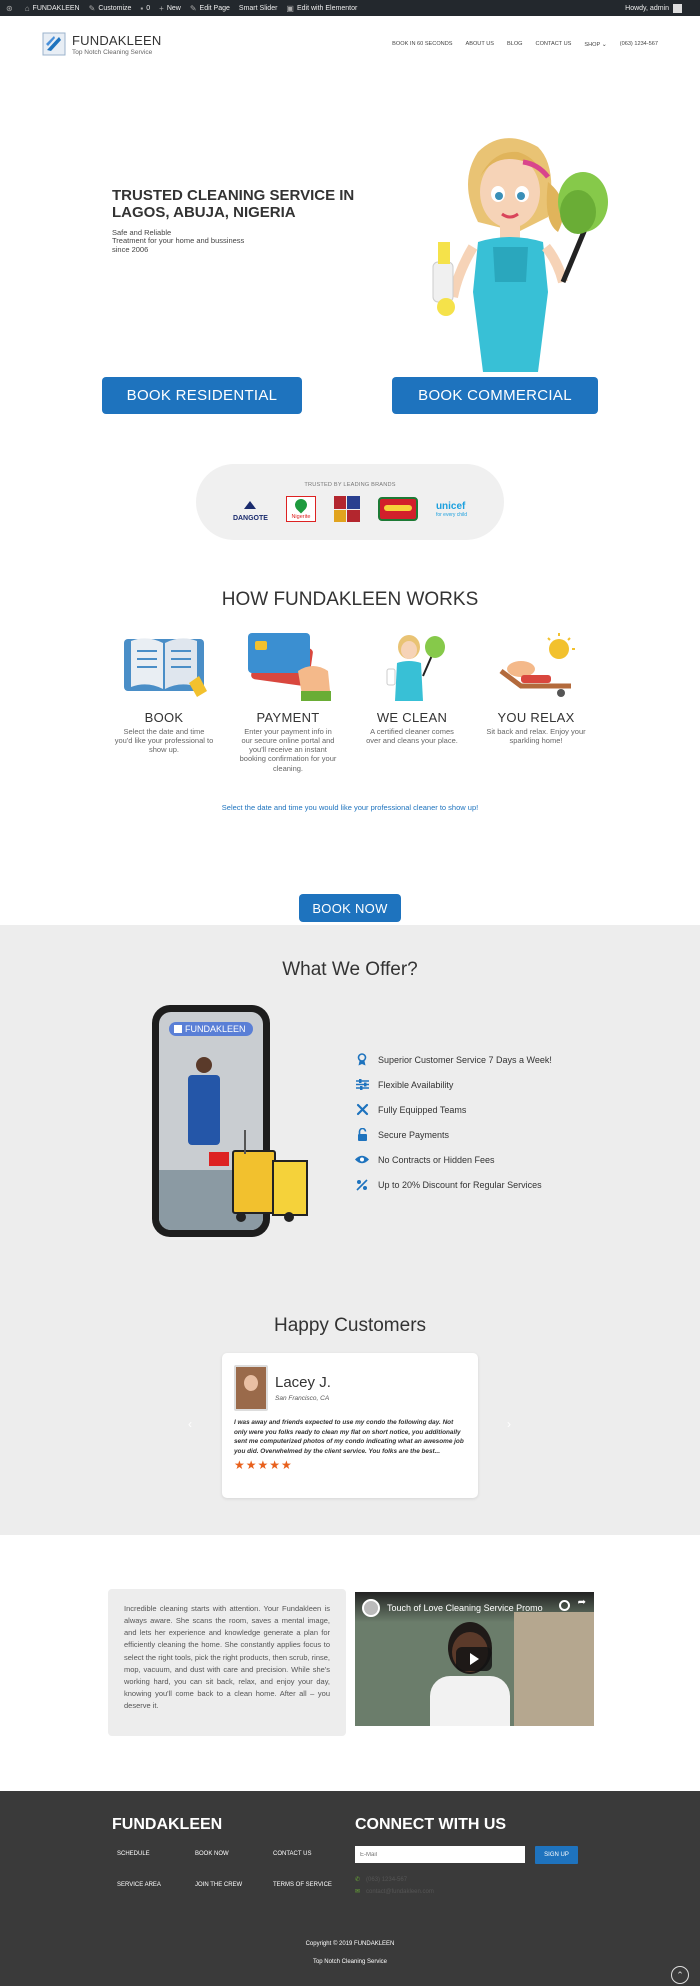 The width and height of the screenshot is (700, 1986). I want to click on cleaner-icon, so click(415, 668).